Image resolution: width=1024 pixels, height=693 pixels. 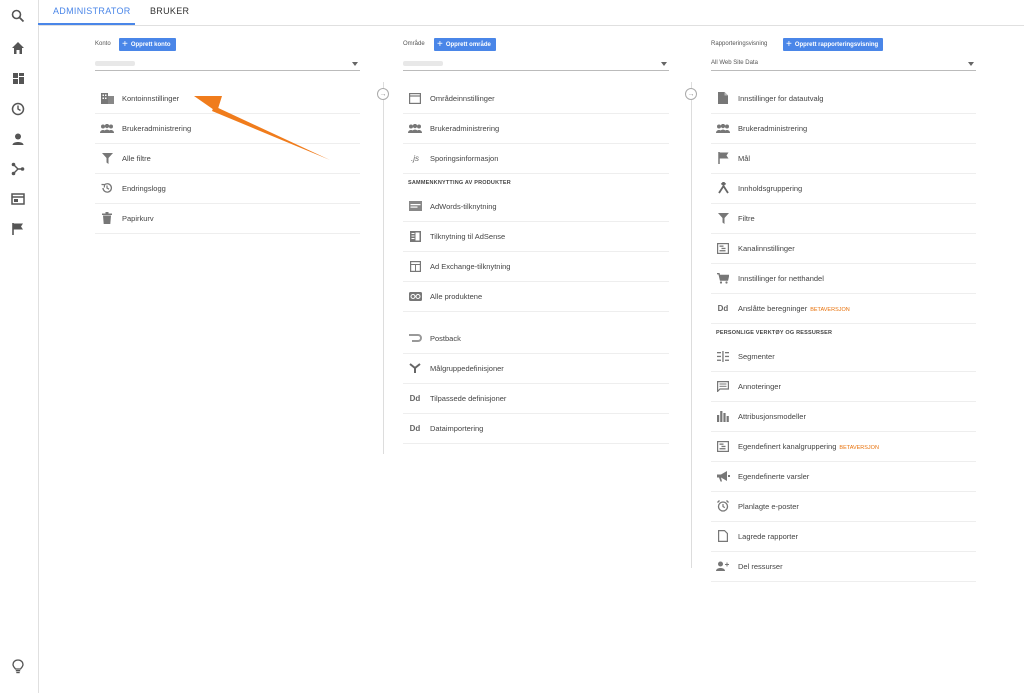 I want to click on menu-item-label: Tilknytning til AdSense, so click(x=468, y=236).